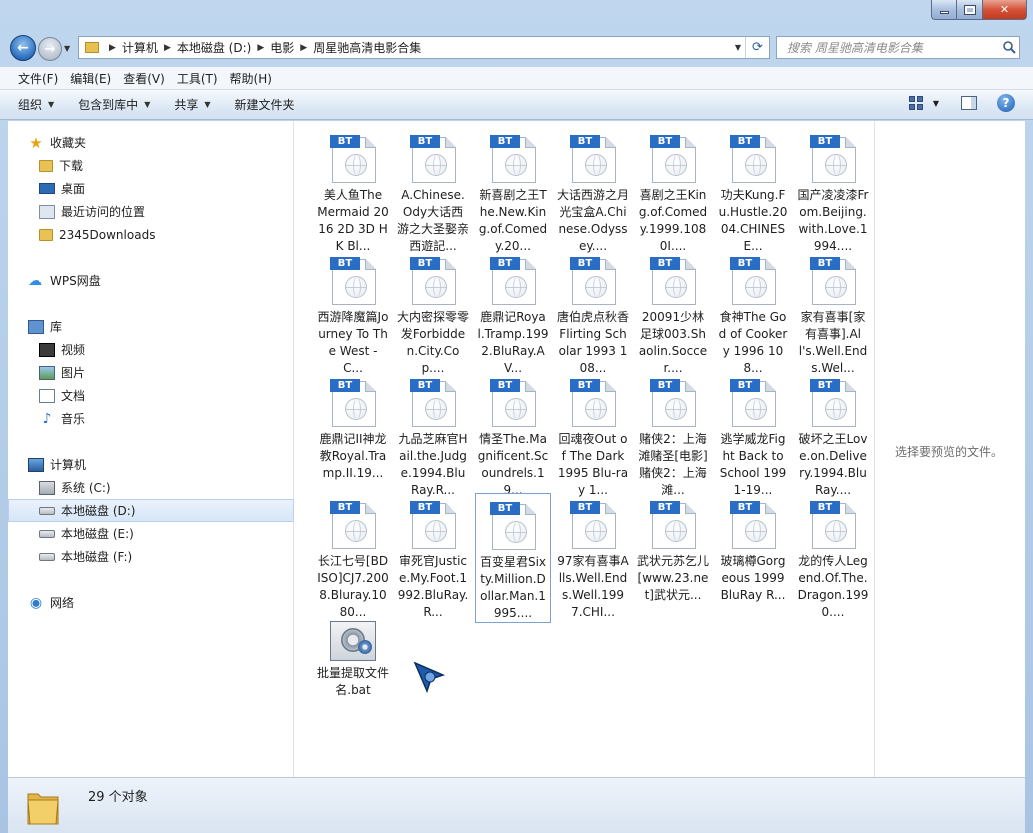  Describe the element at coordinates (114, 104) in the screenshot. I see `include-library-button: 包含到库中 ▼` at that location.